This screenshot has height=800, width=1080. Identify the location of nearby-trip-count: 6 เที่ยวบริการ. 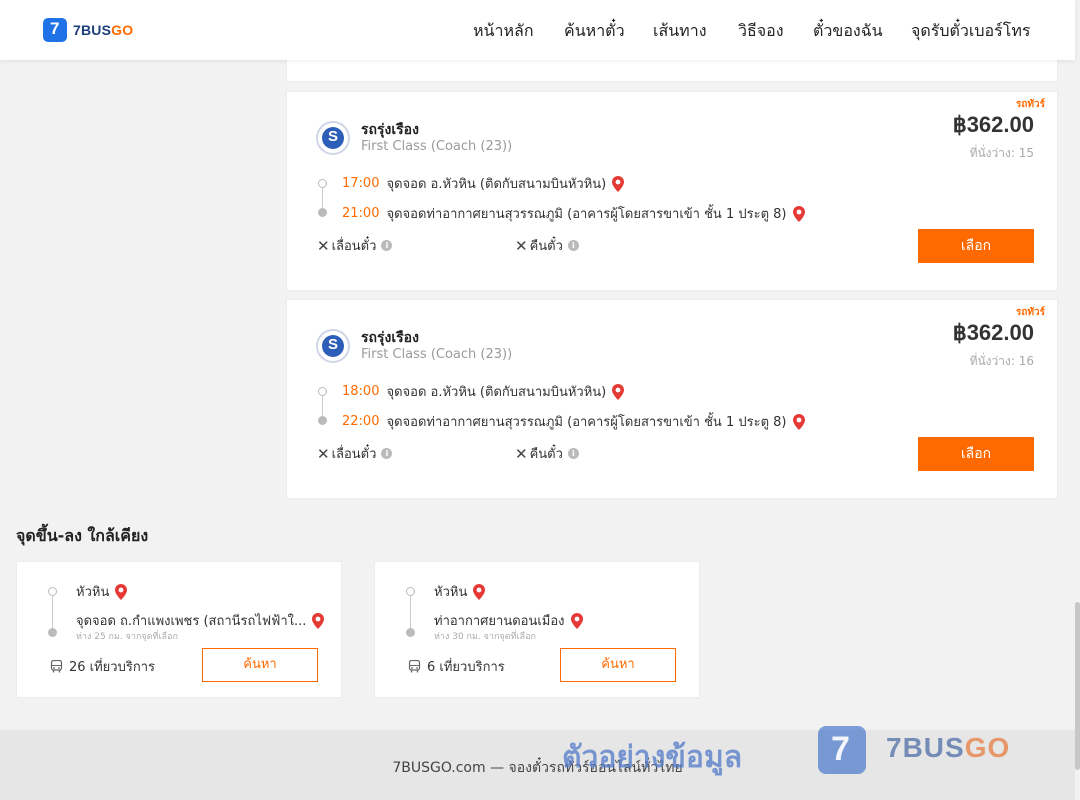
(456, 666).